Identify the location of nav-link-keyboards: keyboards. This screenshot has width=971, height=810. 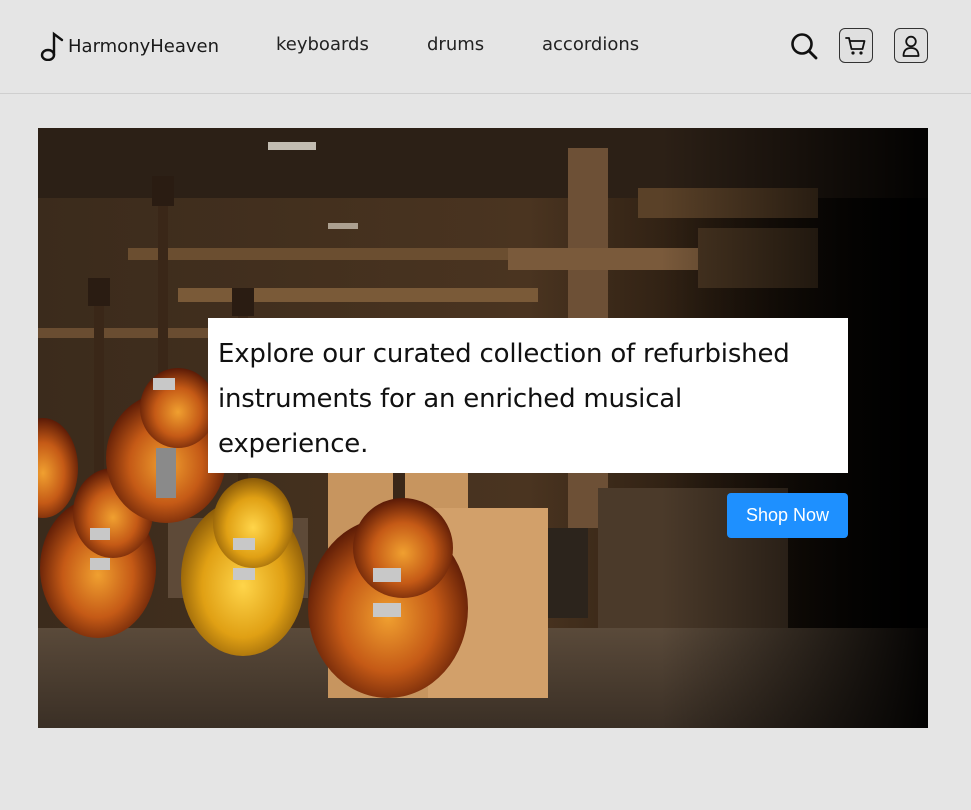
(322, 44).